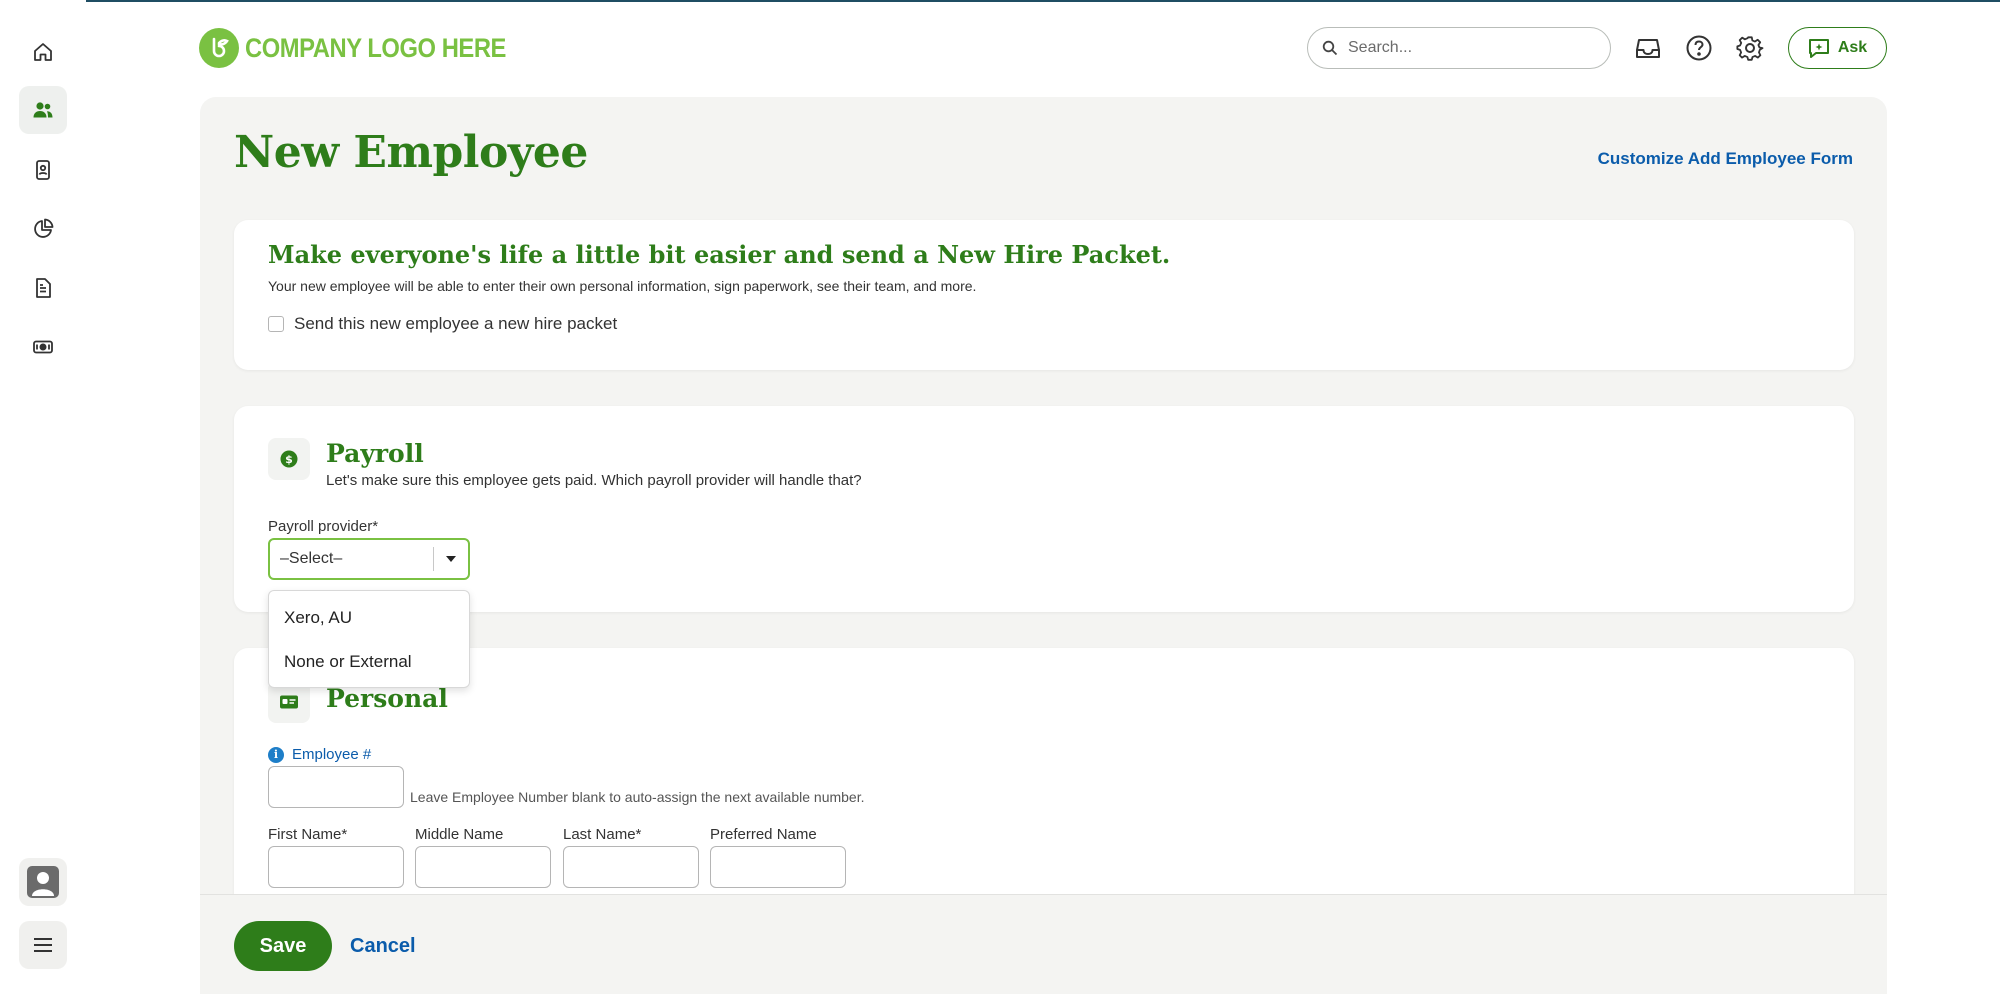 This screenshot has height=994, width=2000. Describe the element at coordinates (1330, 48) in the screenshot. I see `search-icon` at that location.